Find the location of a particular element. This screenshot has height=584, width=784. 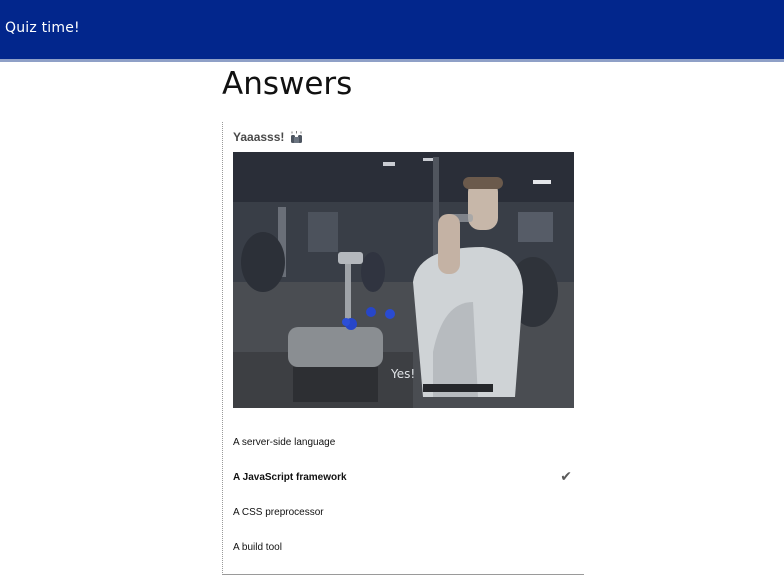

option-label: A JavaScript framework is located at coordinates (290, 477).